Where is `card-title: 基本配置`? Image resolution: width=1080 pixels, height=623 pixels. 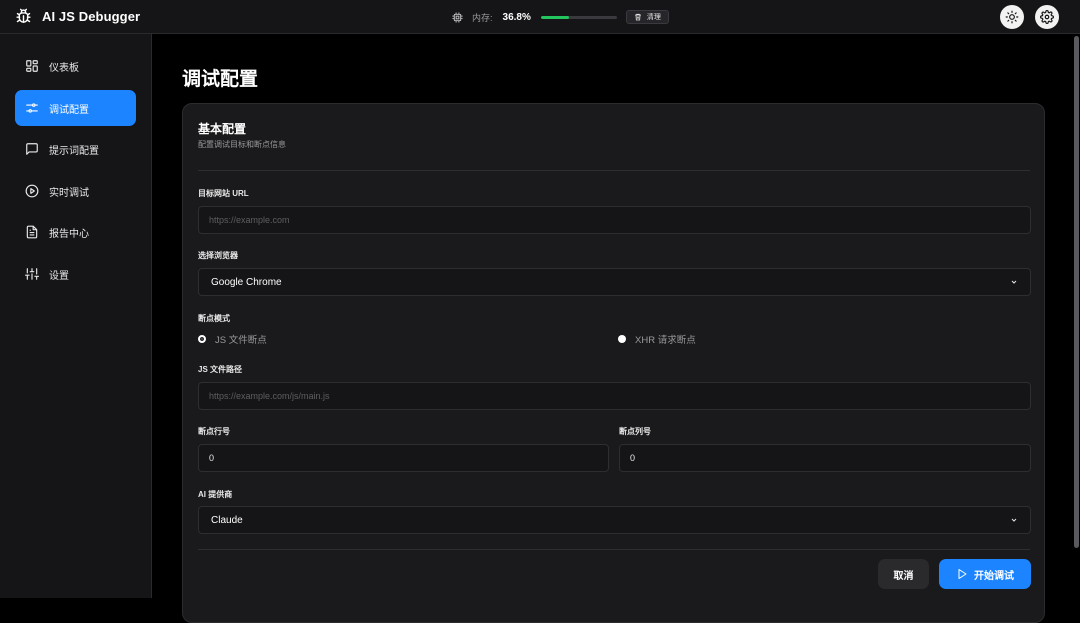
card-title: 基本配置 is located at coordinates (222, 129).